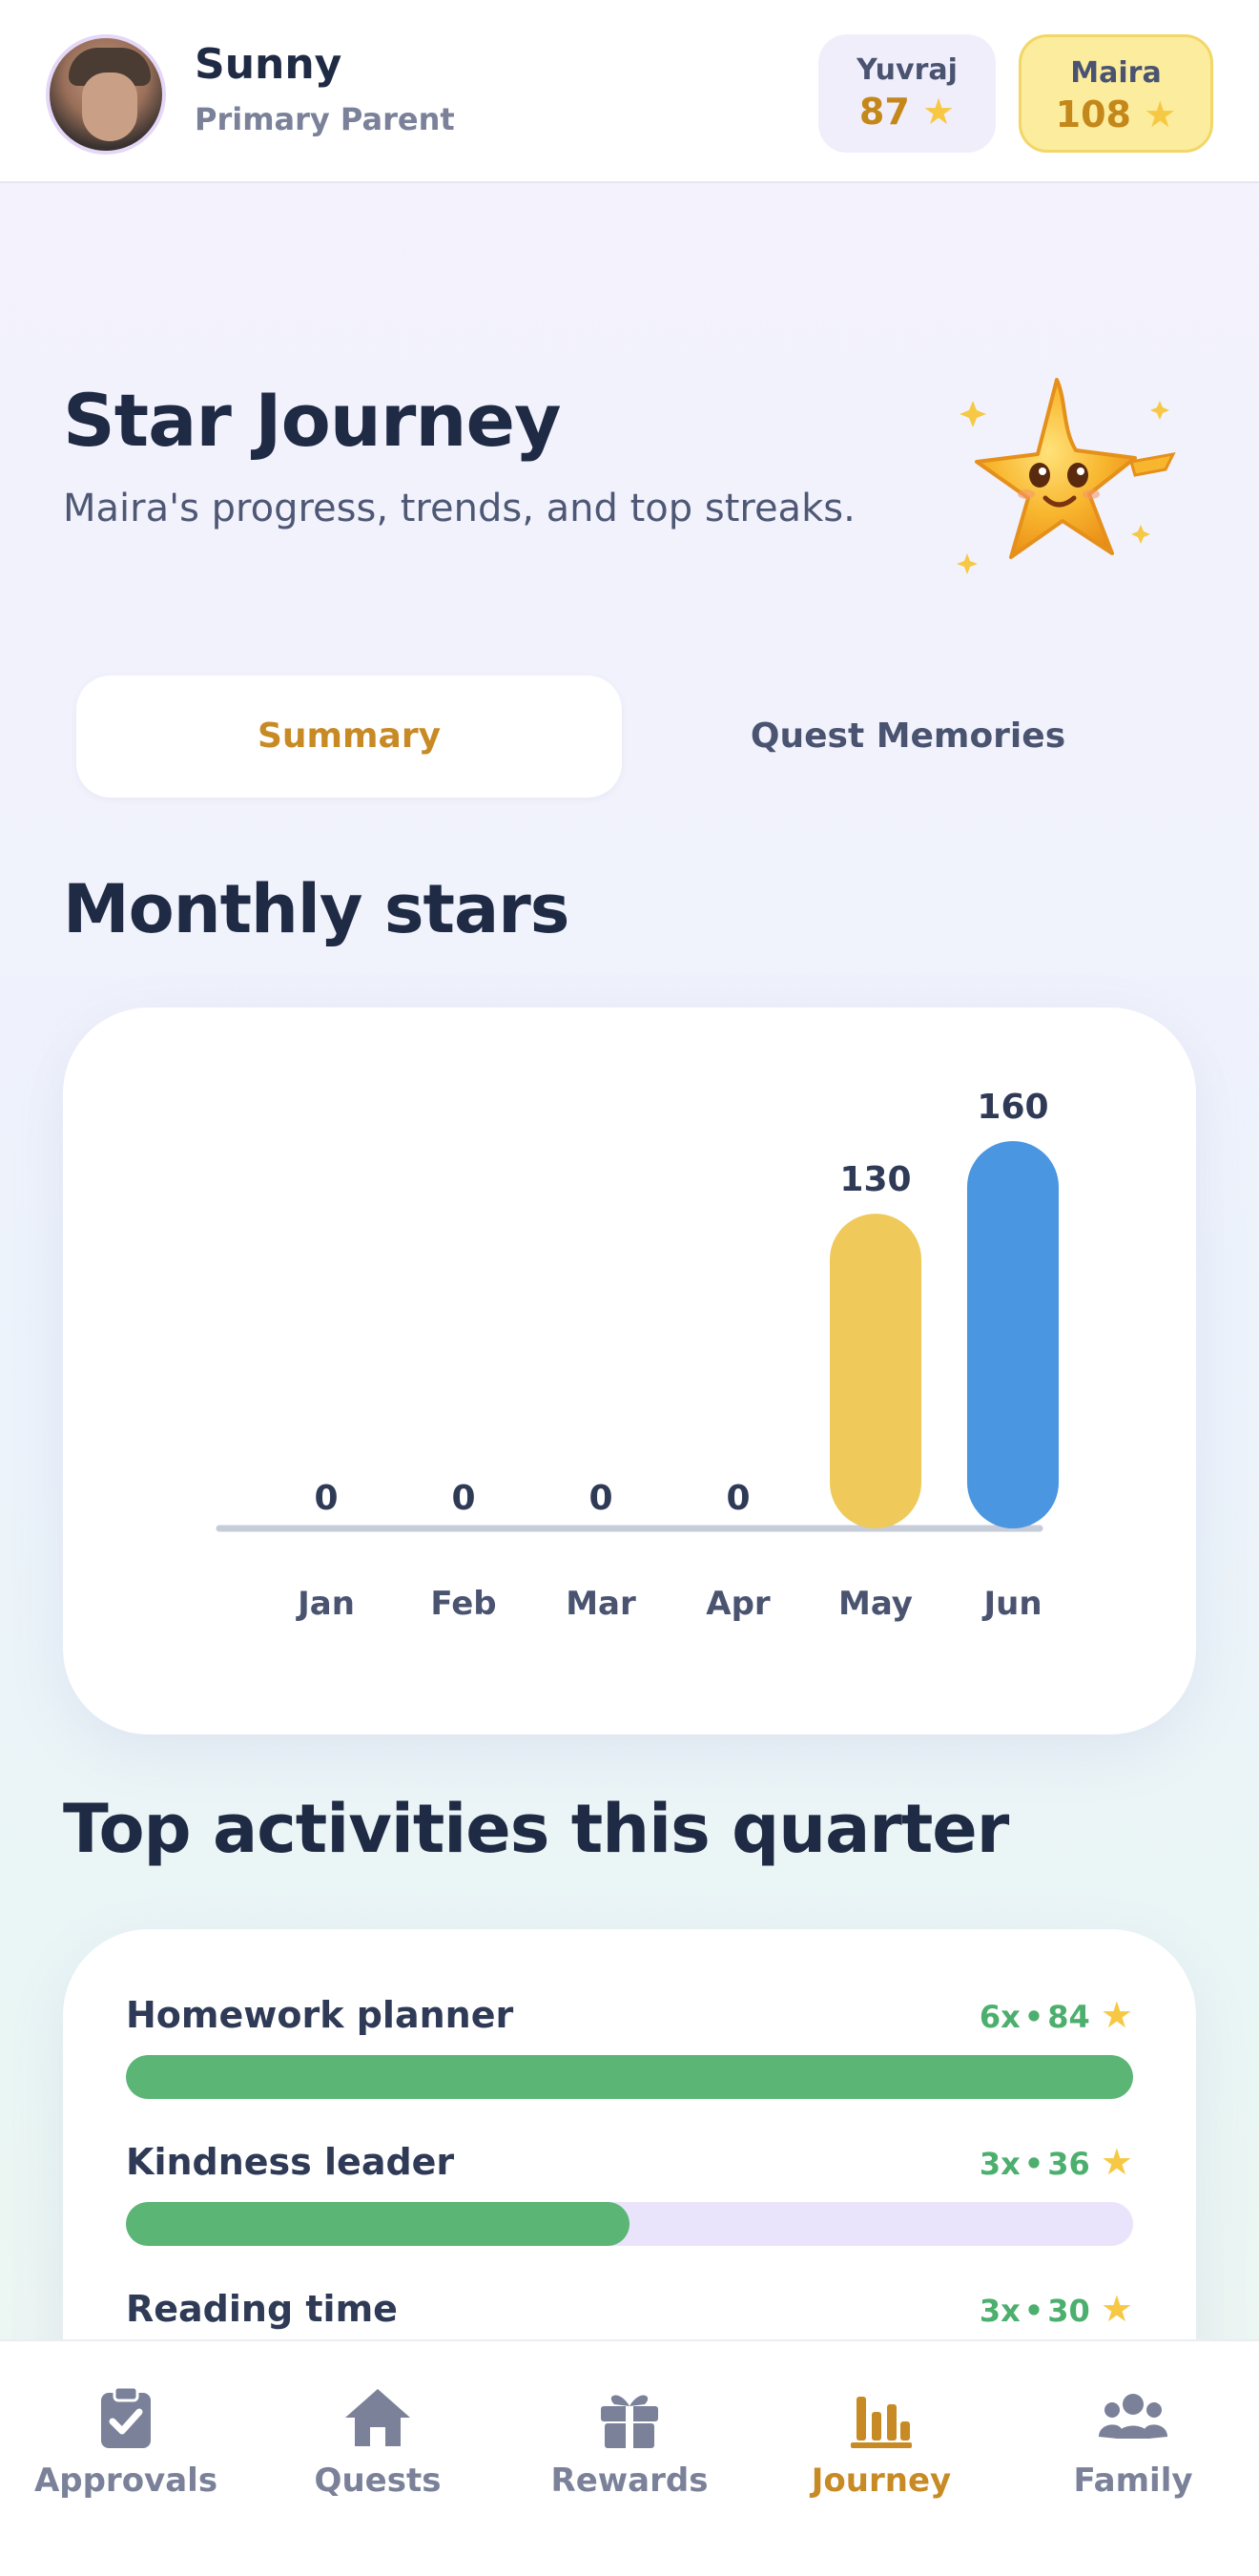 This screenshot has width=1259, height=2576. What do you see at coordinates (1012, 1107) in the screenshot?
I see `chart-data-label: 160` at bounding box center [1012, 1107].